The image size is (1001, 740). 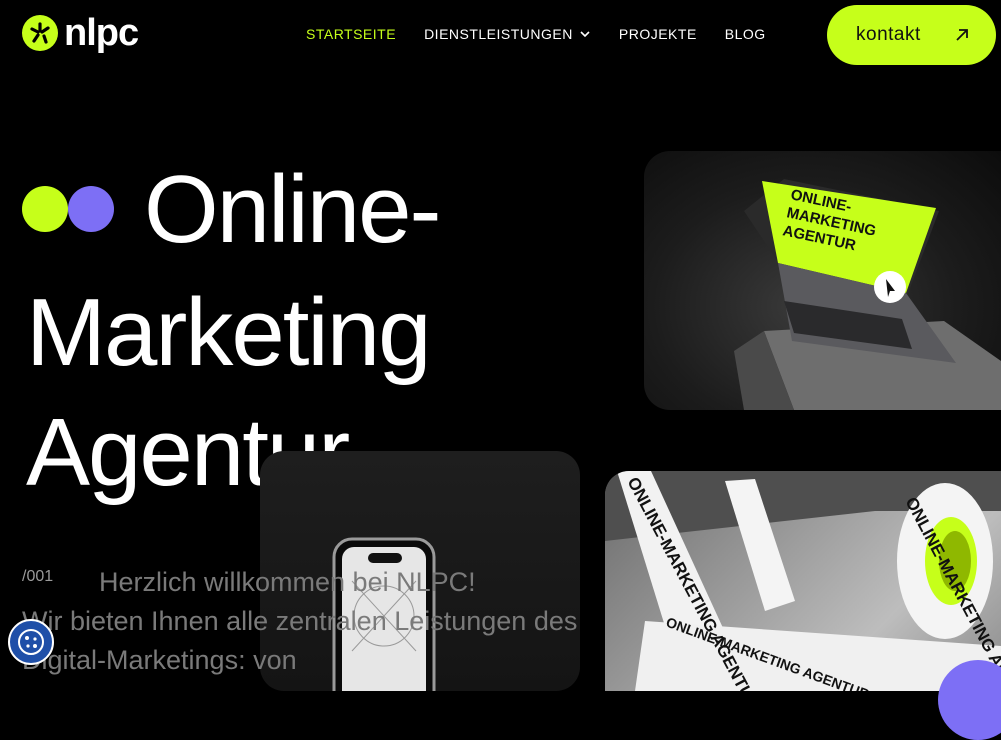 I want to click on cookie-icon, so click(x=31, y=642).